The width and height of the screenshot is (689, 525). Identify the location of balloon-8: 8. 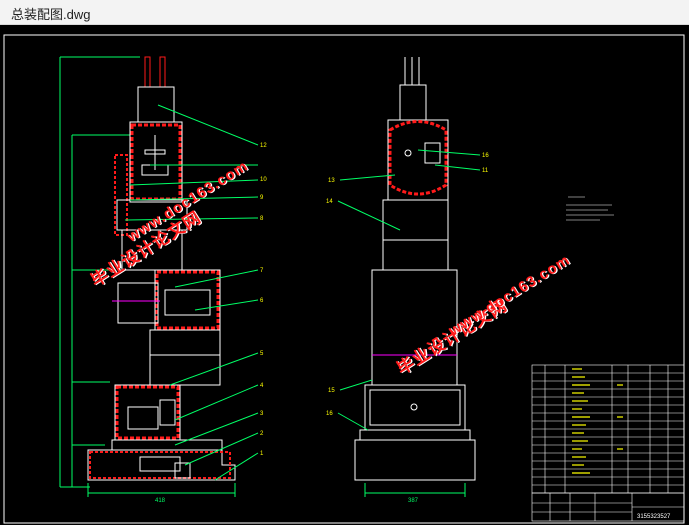
(262, 219).